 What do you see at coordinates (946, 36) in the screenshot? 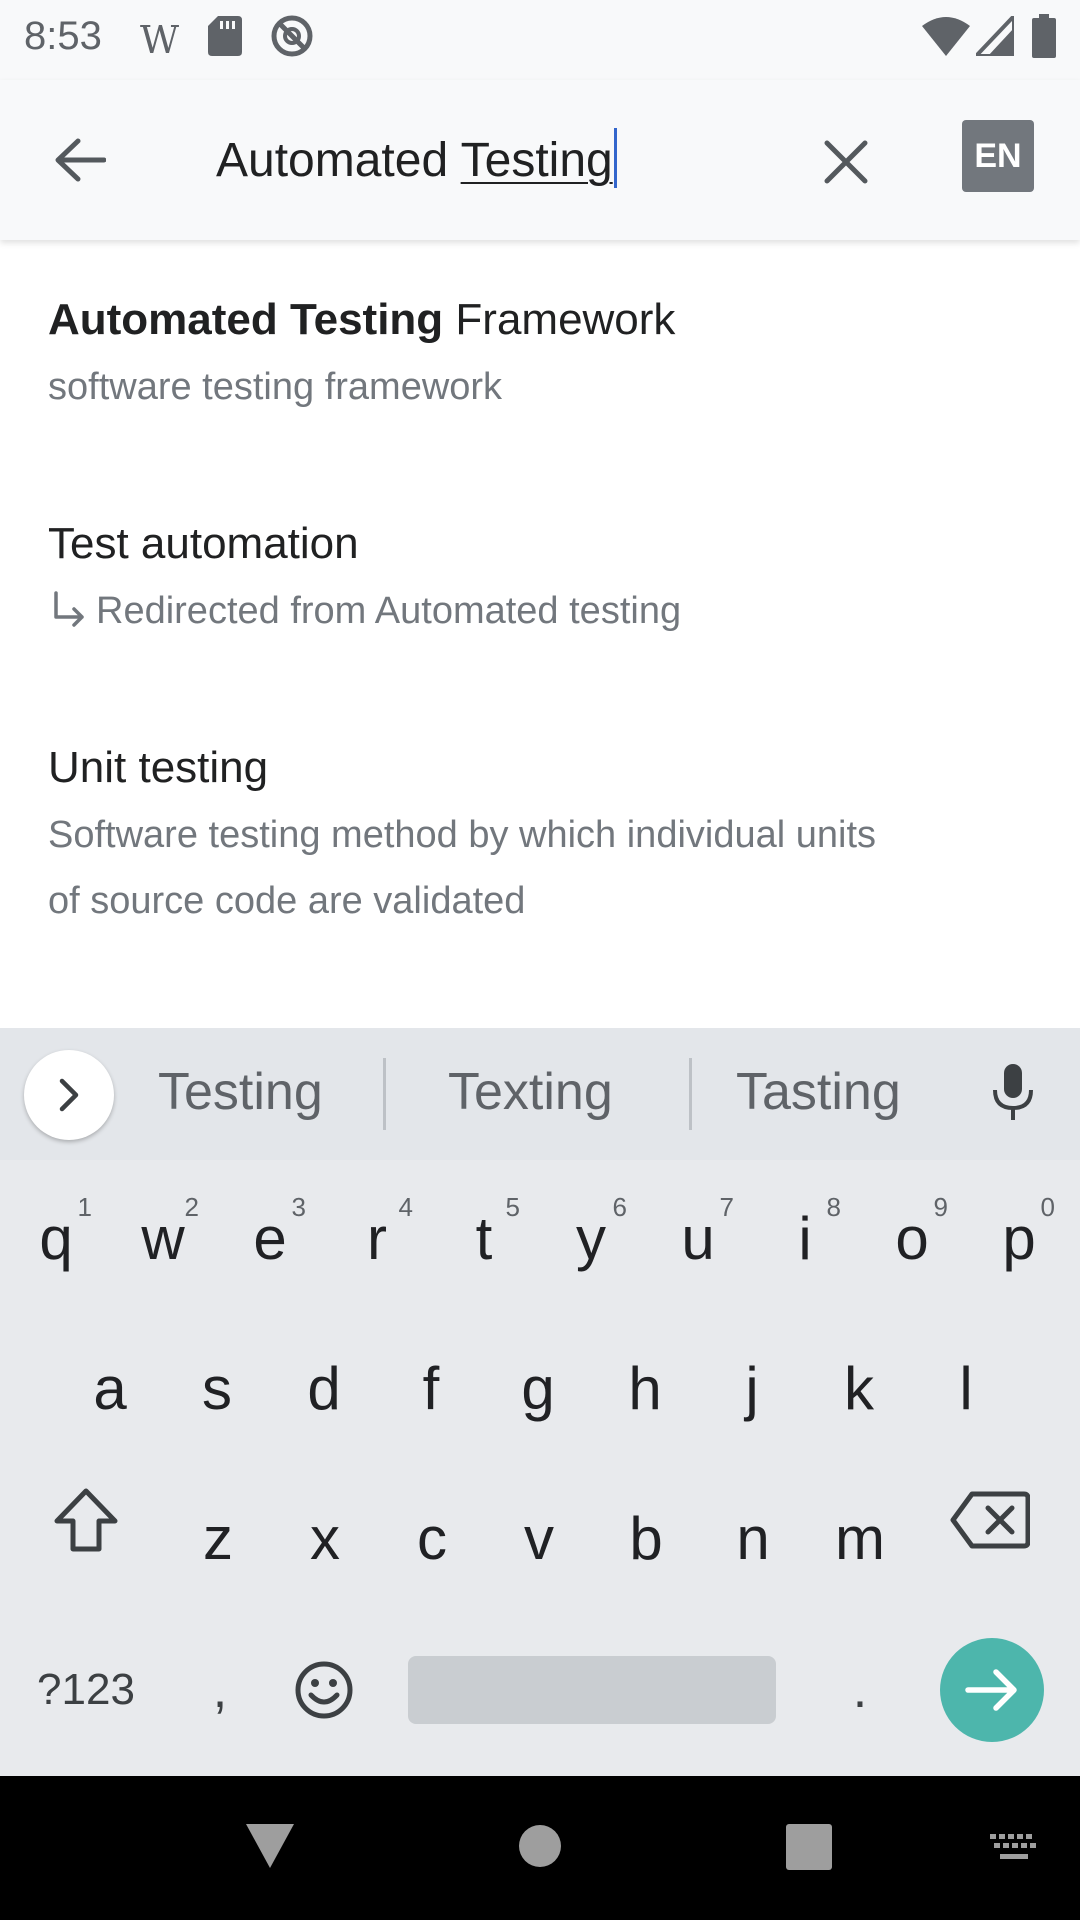
I see `wifi-icon` at bounding box center [946, 36].